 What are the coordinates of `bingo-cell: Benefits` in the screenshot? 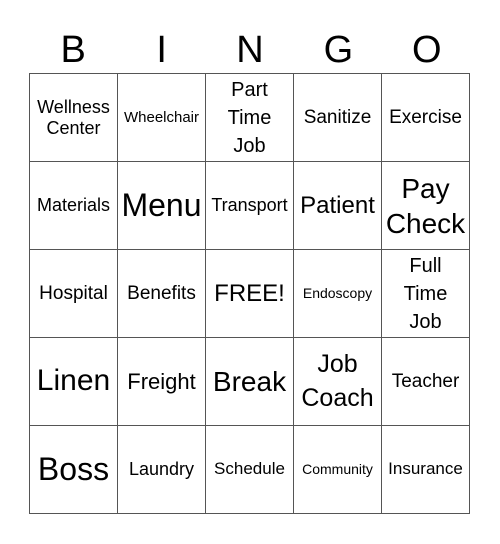 It's located at (162, 294).